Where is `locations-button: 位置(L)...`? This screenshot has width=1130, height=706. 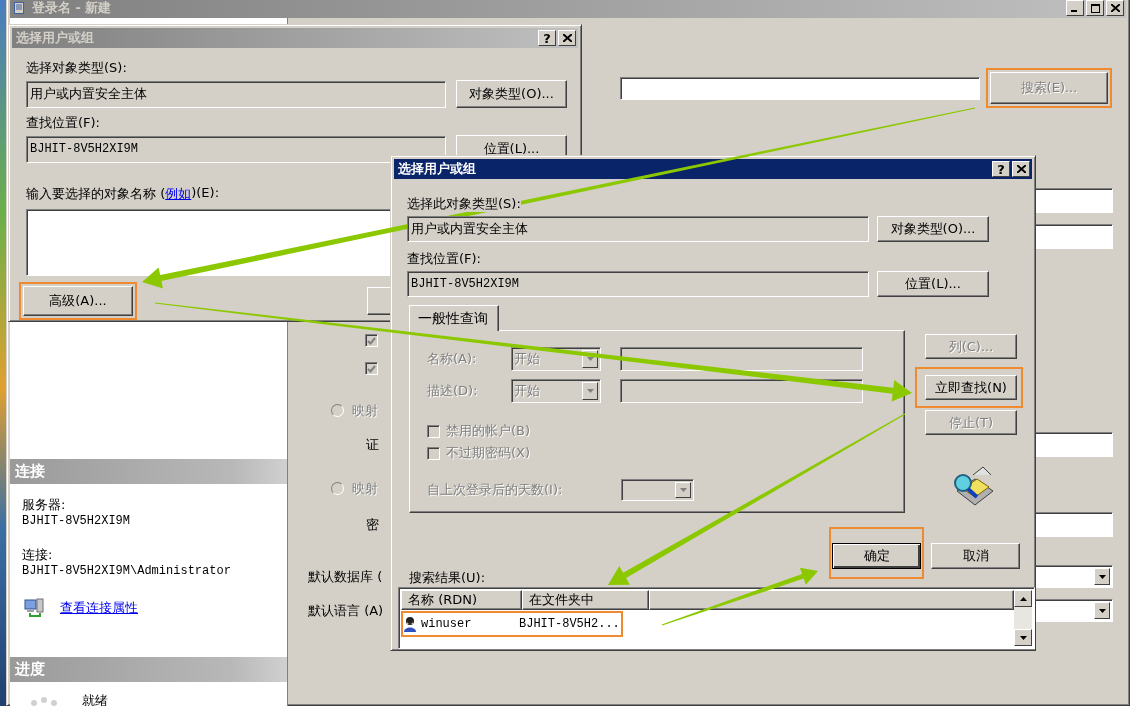 locations-button: 位置(L)... is located at coordinates (933, 284).